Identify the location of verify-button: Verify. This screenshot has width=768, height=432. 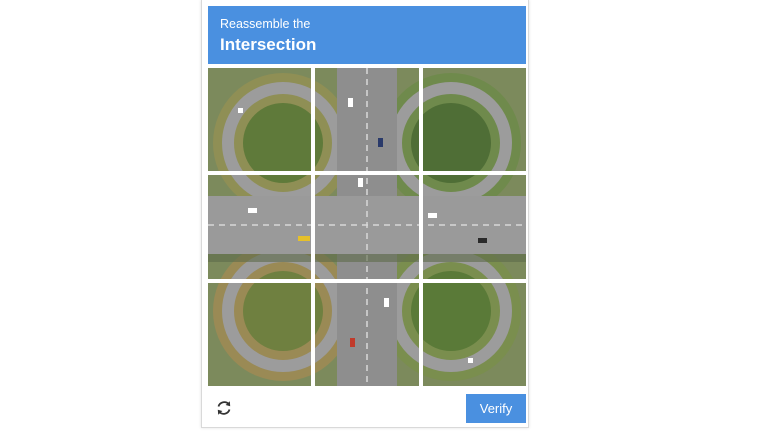
(496, 408).